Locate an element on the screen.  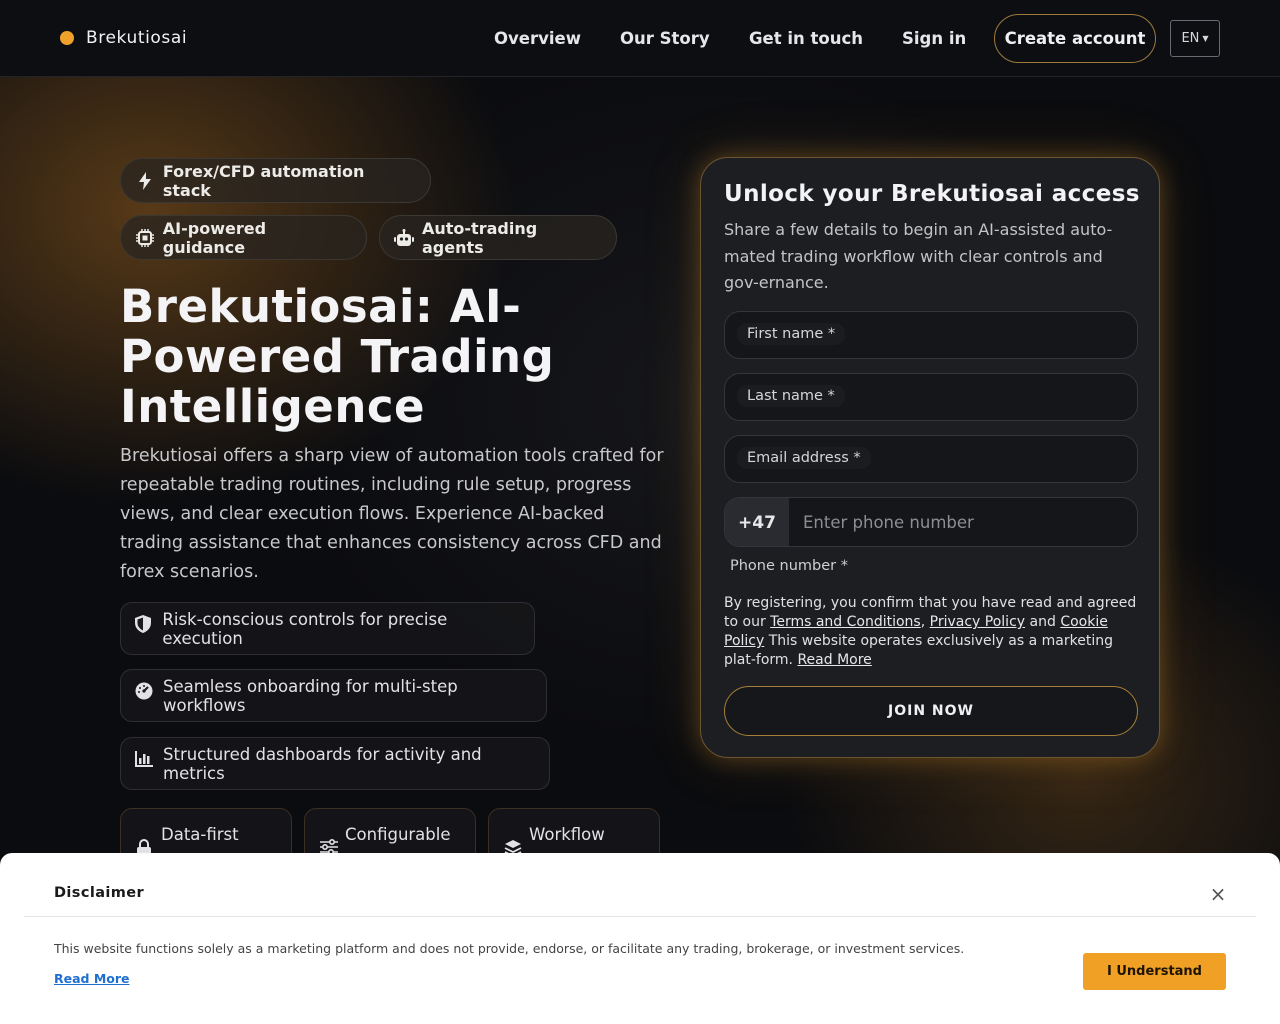
last-name-field: Last name * is located at coordinates (931, 397).